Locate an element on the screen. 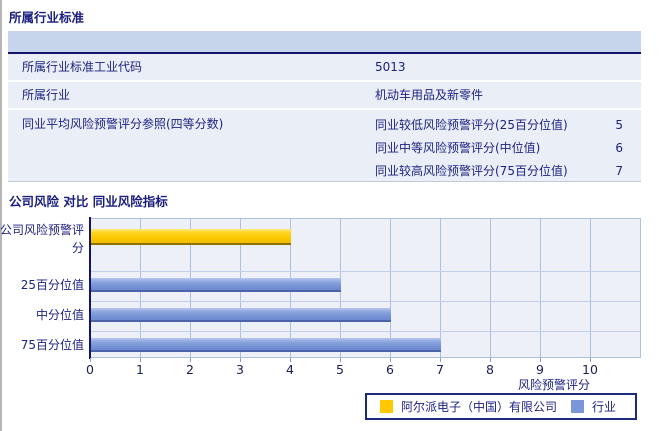 This screenshot has height=431, width=660. quartile-high-value: 7 is located at coordinates (619, 171).